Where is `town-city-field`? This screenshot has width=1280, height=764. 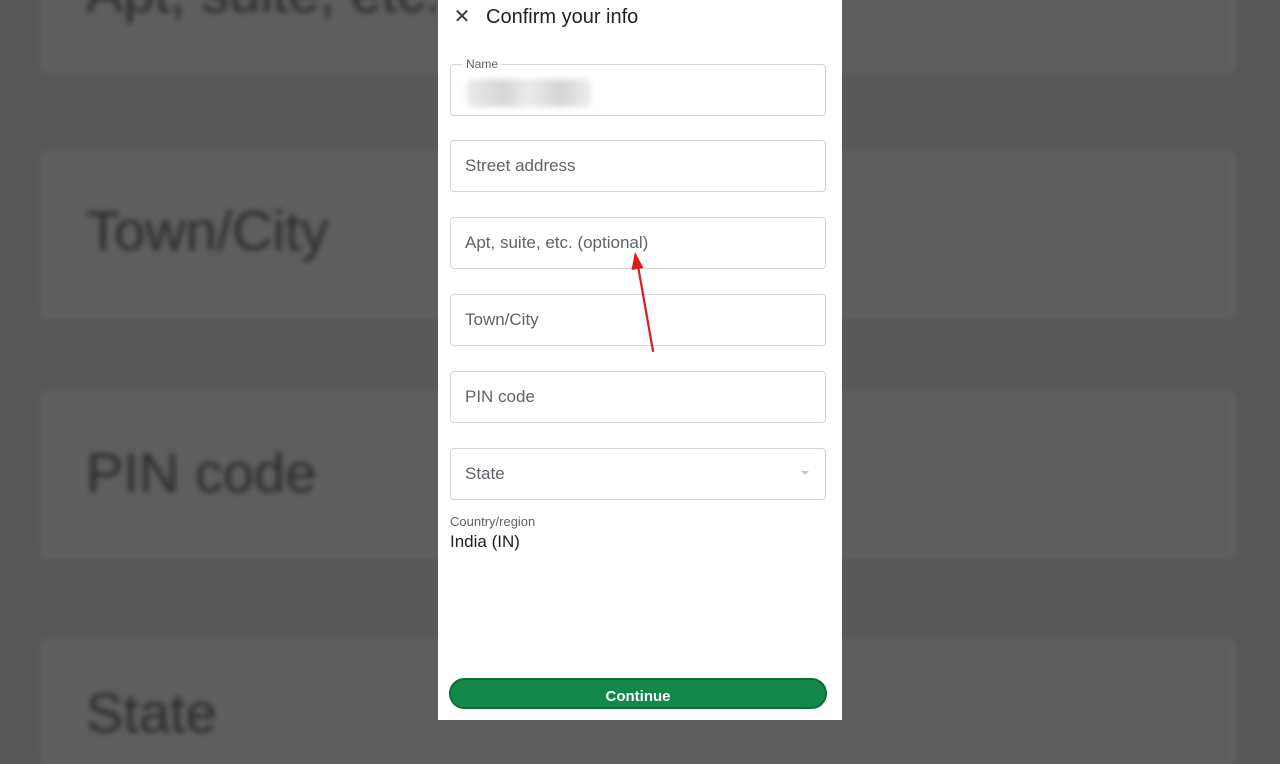 town-city-field is located at coordinates (638, 320).